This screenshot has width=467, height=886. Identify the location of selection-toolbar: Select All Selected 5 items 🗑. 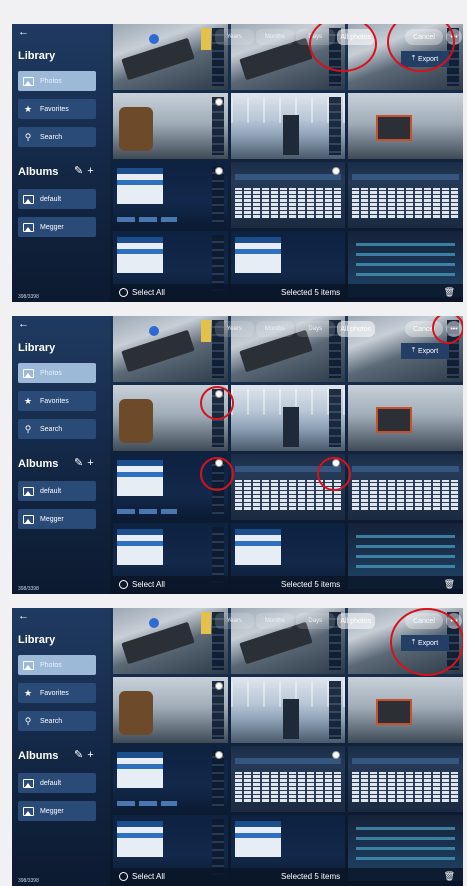
(288, 293).